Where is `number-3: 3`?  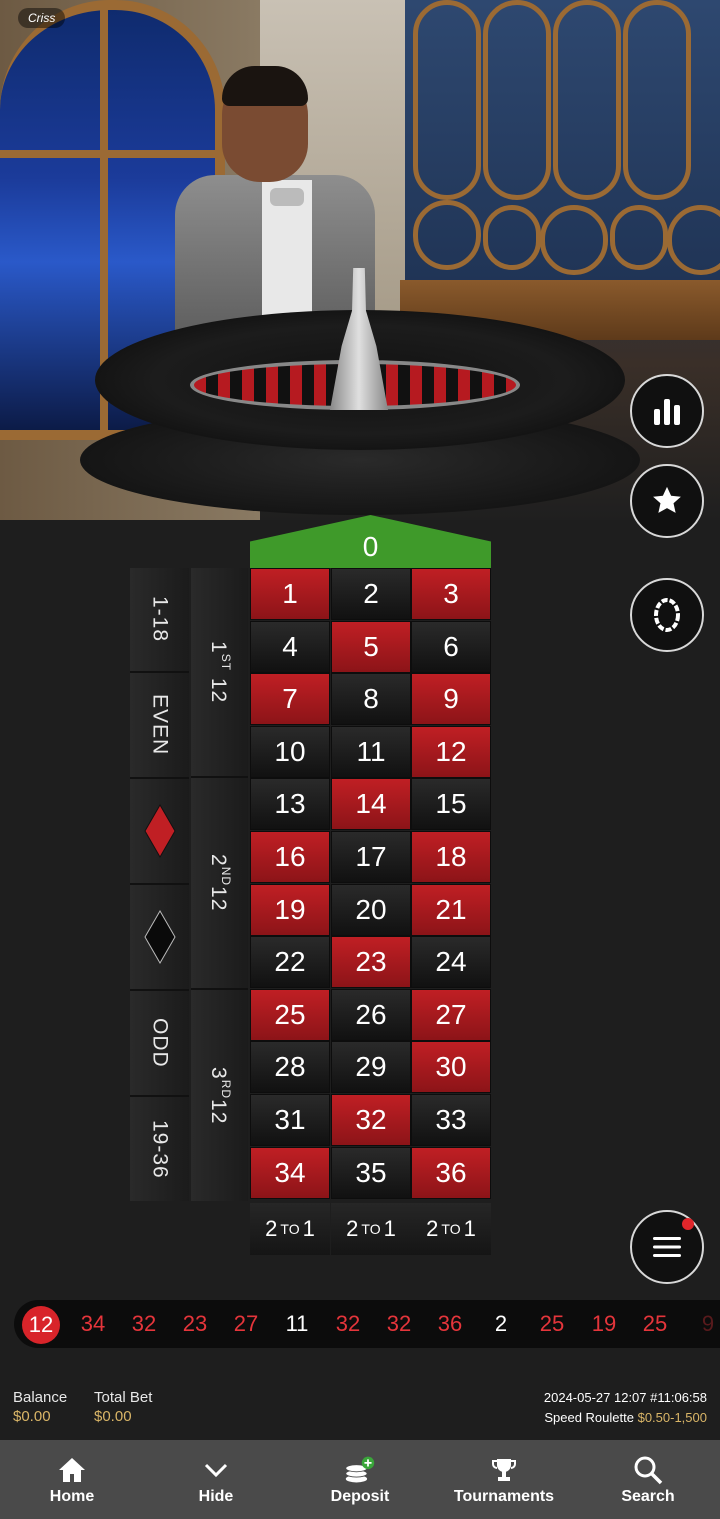
number-3: 3 is located at coordinates (451, 594).